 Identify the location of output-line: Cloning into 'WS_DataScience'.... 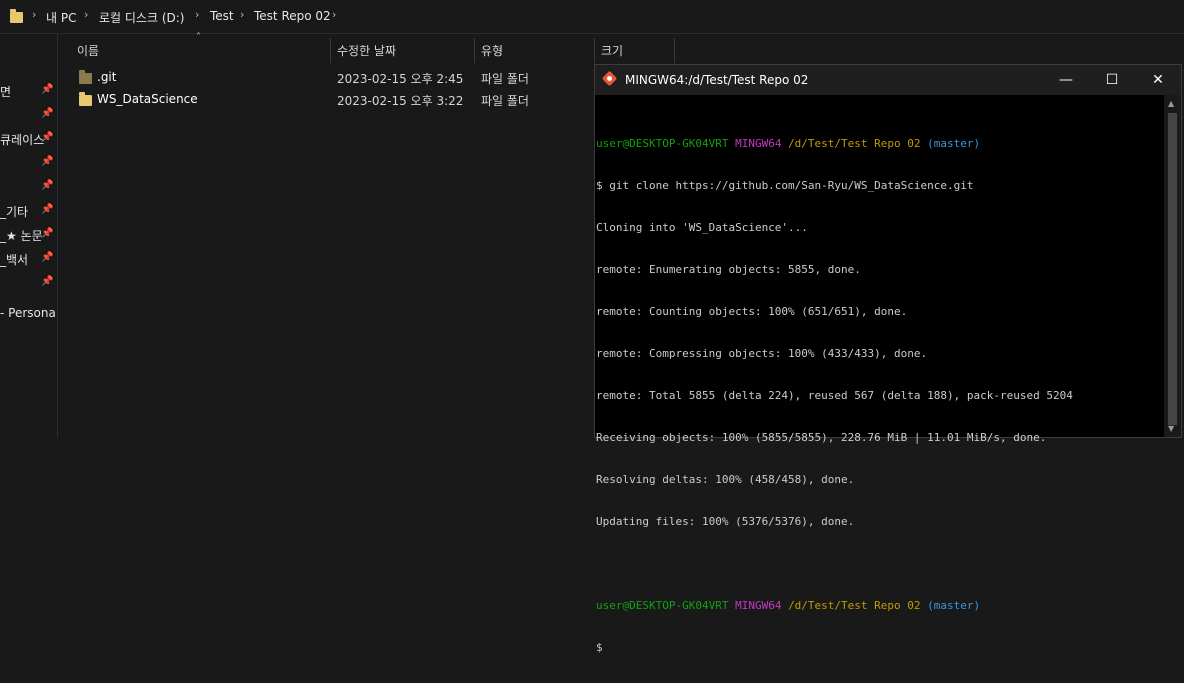
(702, 227).